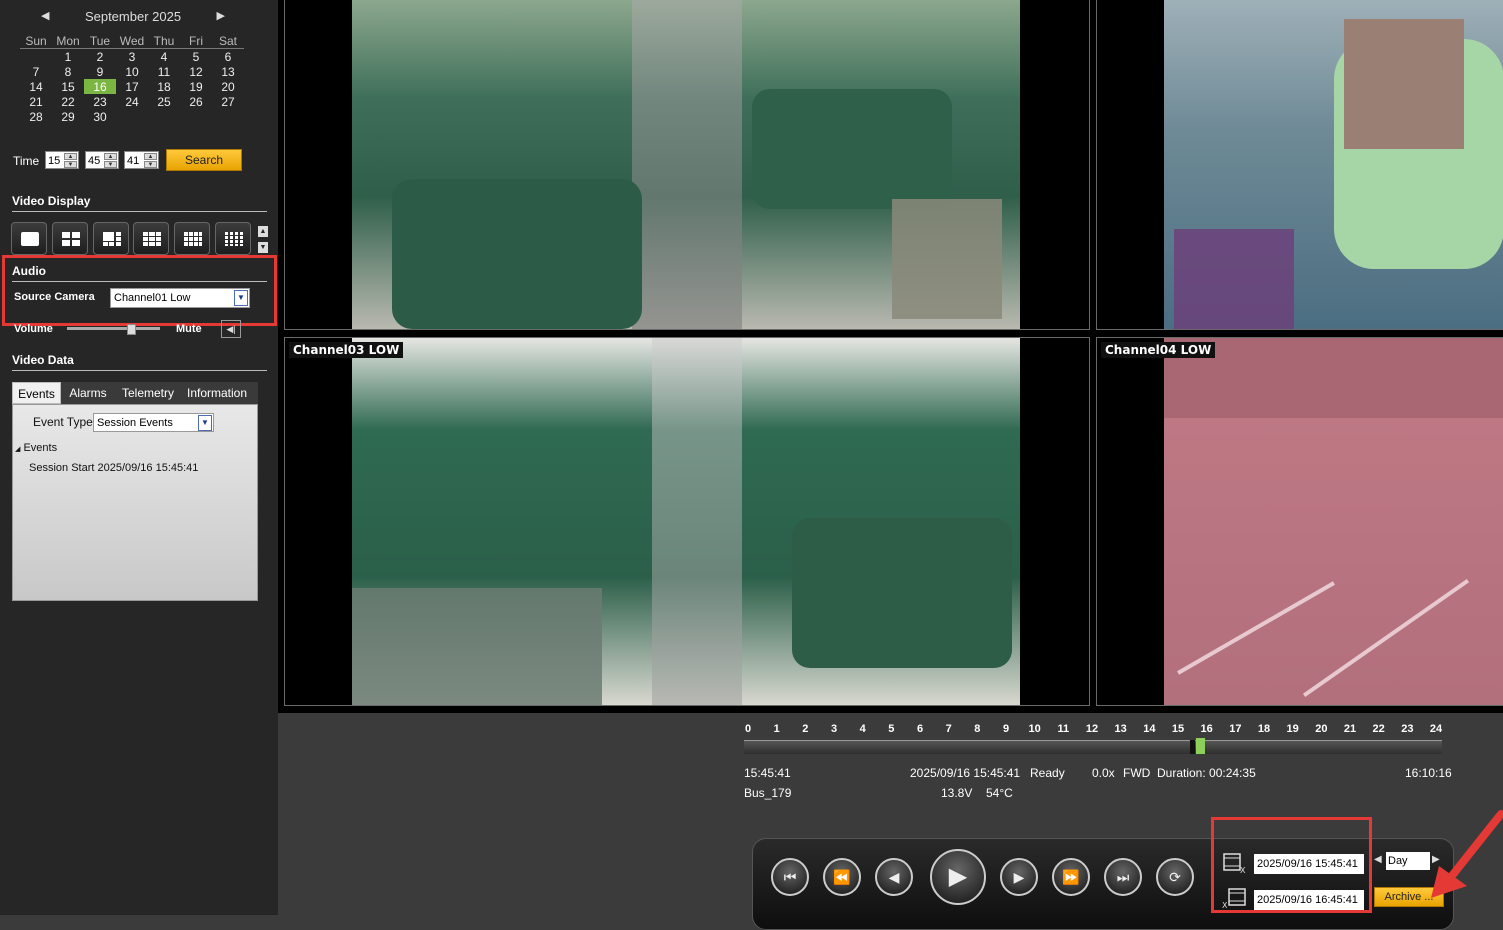 This screenshot has width=1503, height=930. What do you see at coordinates (150, 164) in the screenshot?
I see `second-down-icon: ▼` at bounding box center [150, 164].